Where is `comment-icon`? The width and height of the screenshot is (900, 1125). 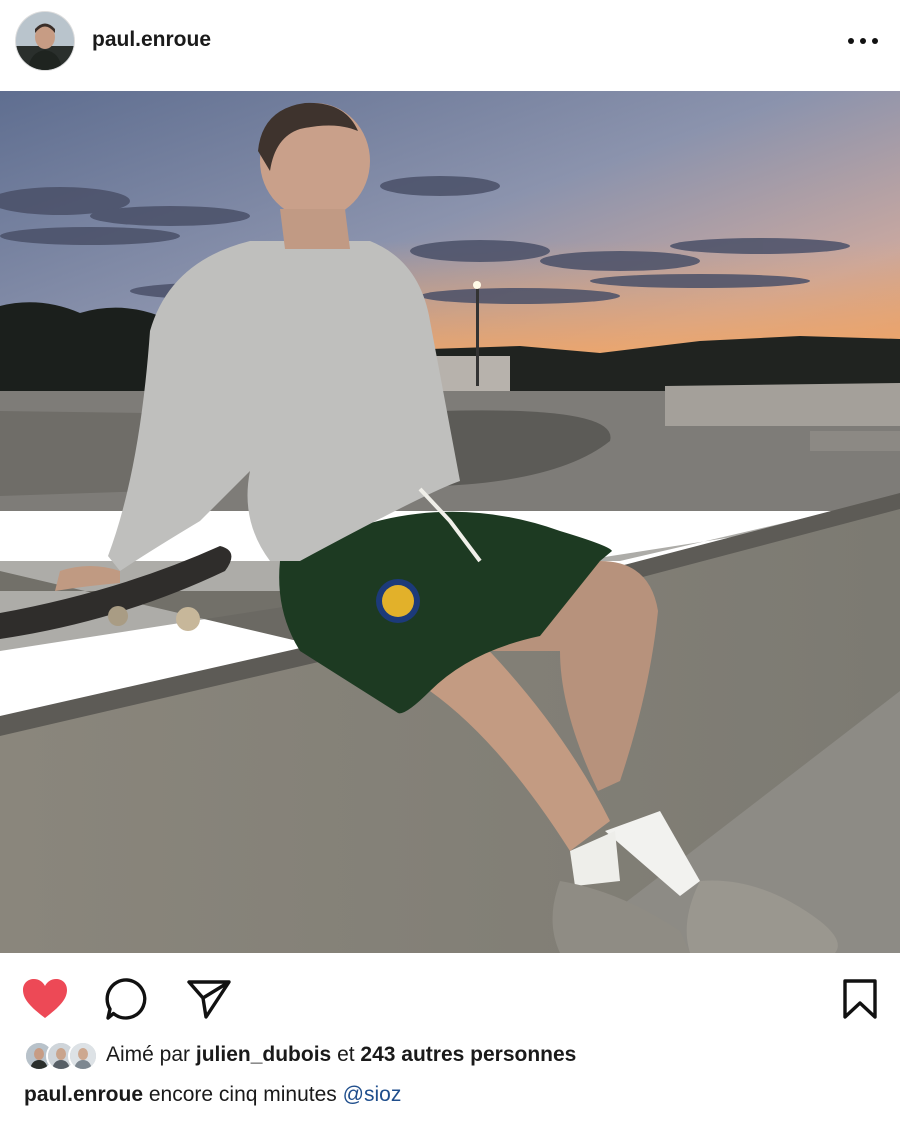 comment-icon is located at coordinates (127, 1001).